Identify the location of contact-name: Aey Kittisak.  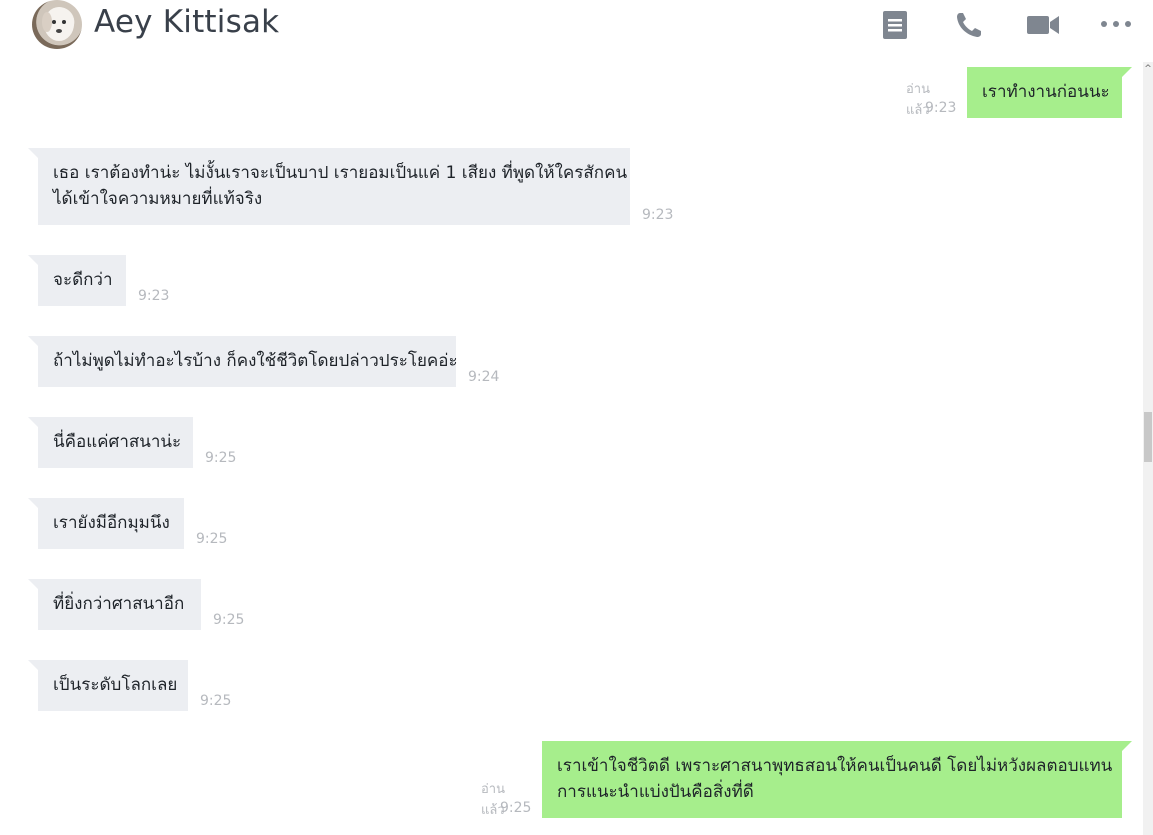
(187, 22).